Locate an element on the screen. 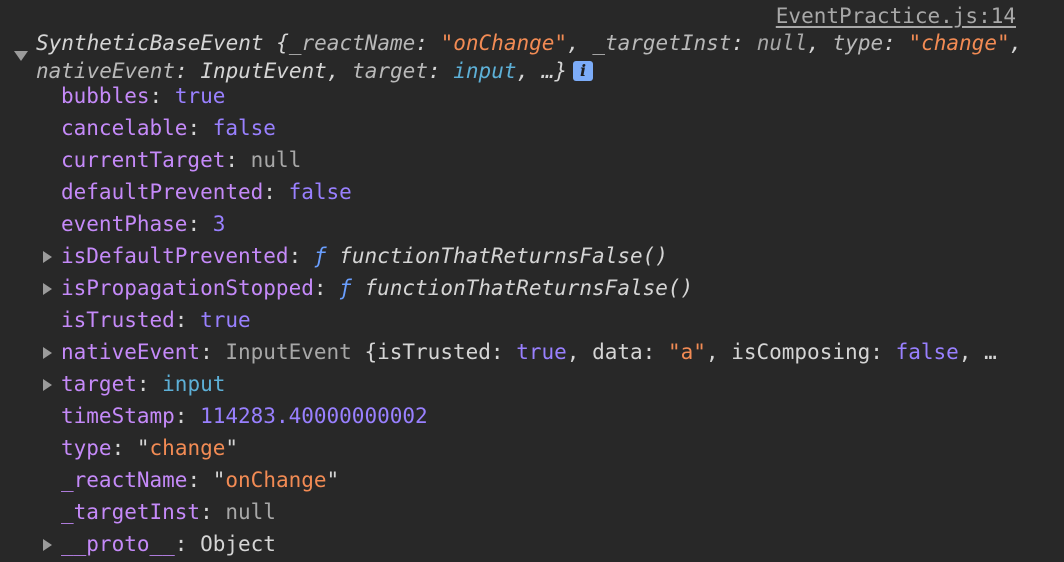  property-key: defaultPrevented is located at coordinates (162, 192).